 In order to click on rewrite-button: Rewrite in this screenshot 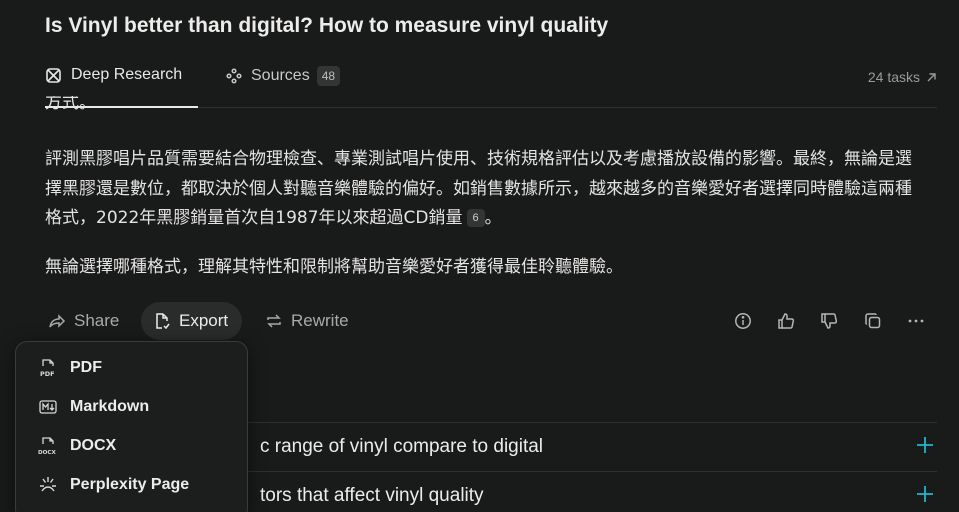, I will do `click(307, 321)`.